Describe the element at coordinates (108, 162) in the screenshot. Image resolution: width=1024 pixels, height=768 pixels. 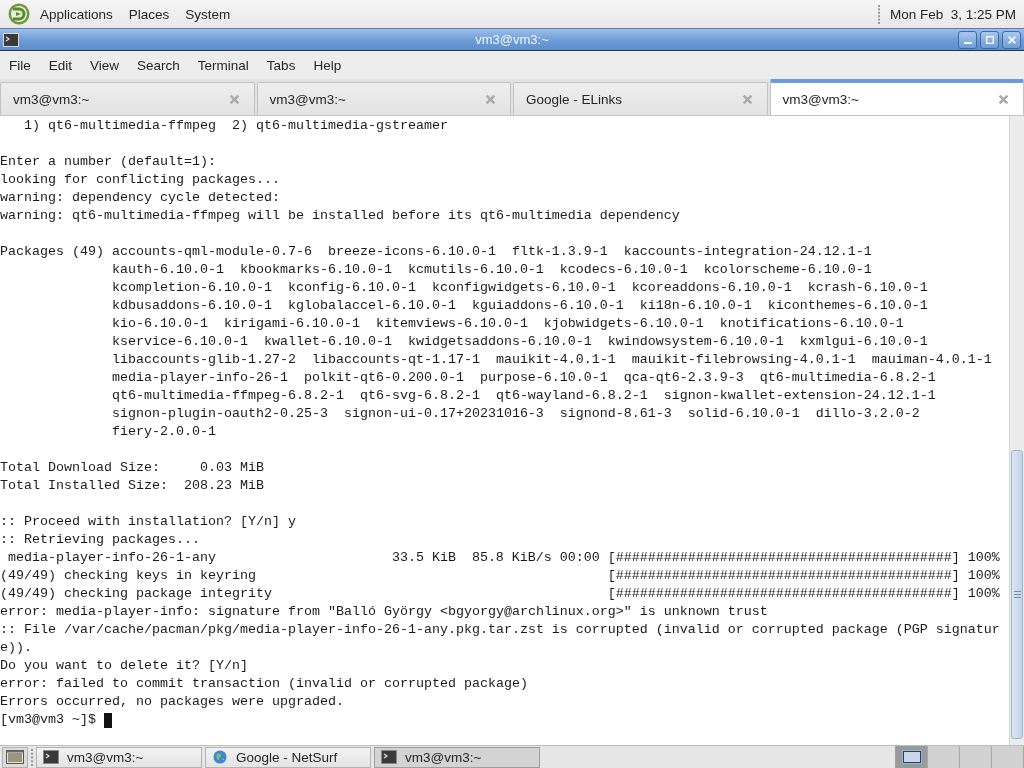
I see `terminal-line: Enter a number (default=1):` at that location.